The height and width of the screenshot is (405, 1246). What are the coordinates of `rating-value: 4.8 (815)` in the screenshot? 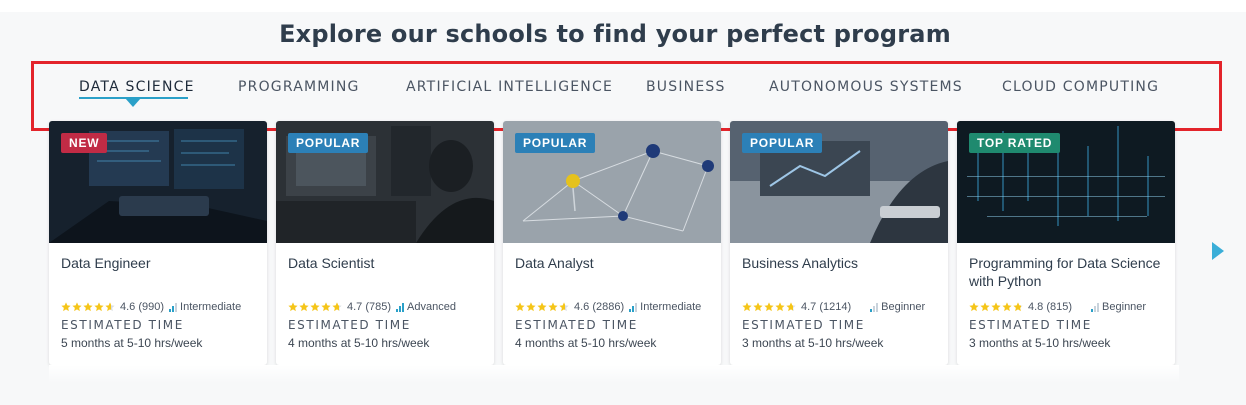 It's located at (1050, 307).